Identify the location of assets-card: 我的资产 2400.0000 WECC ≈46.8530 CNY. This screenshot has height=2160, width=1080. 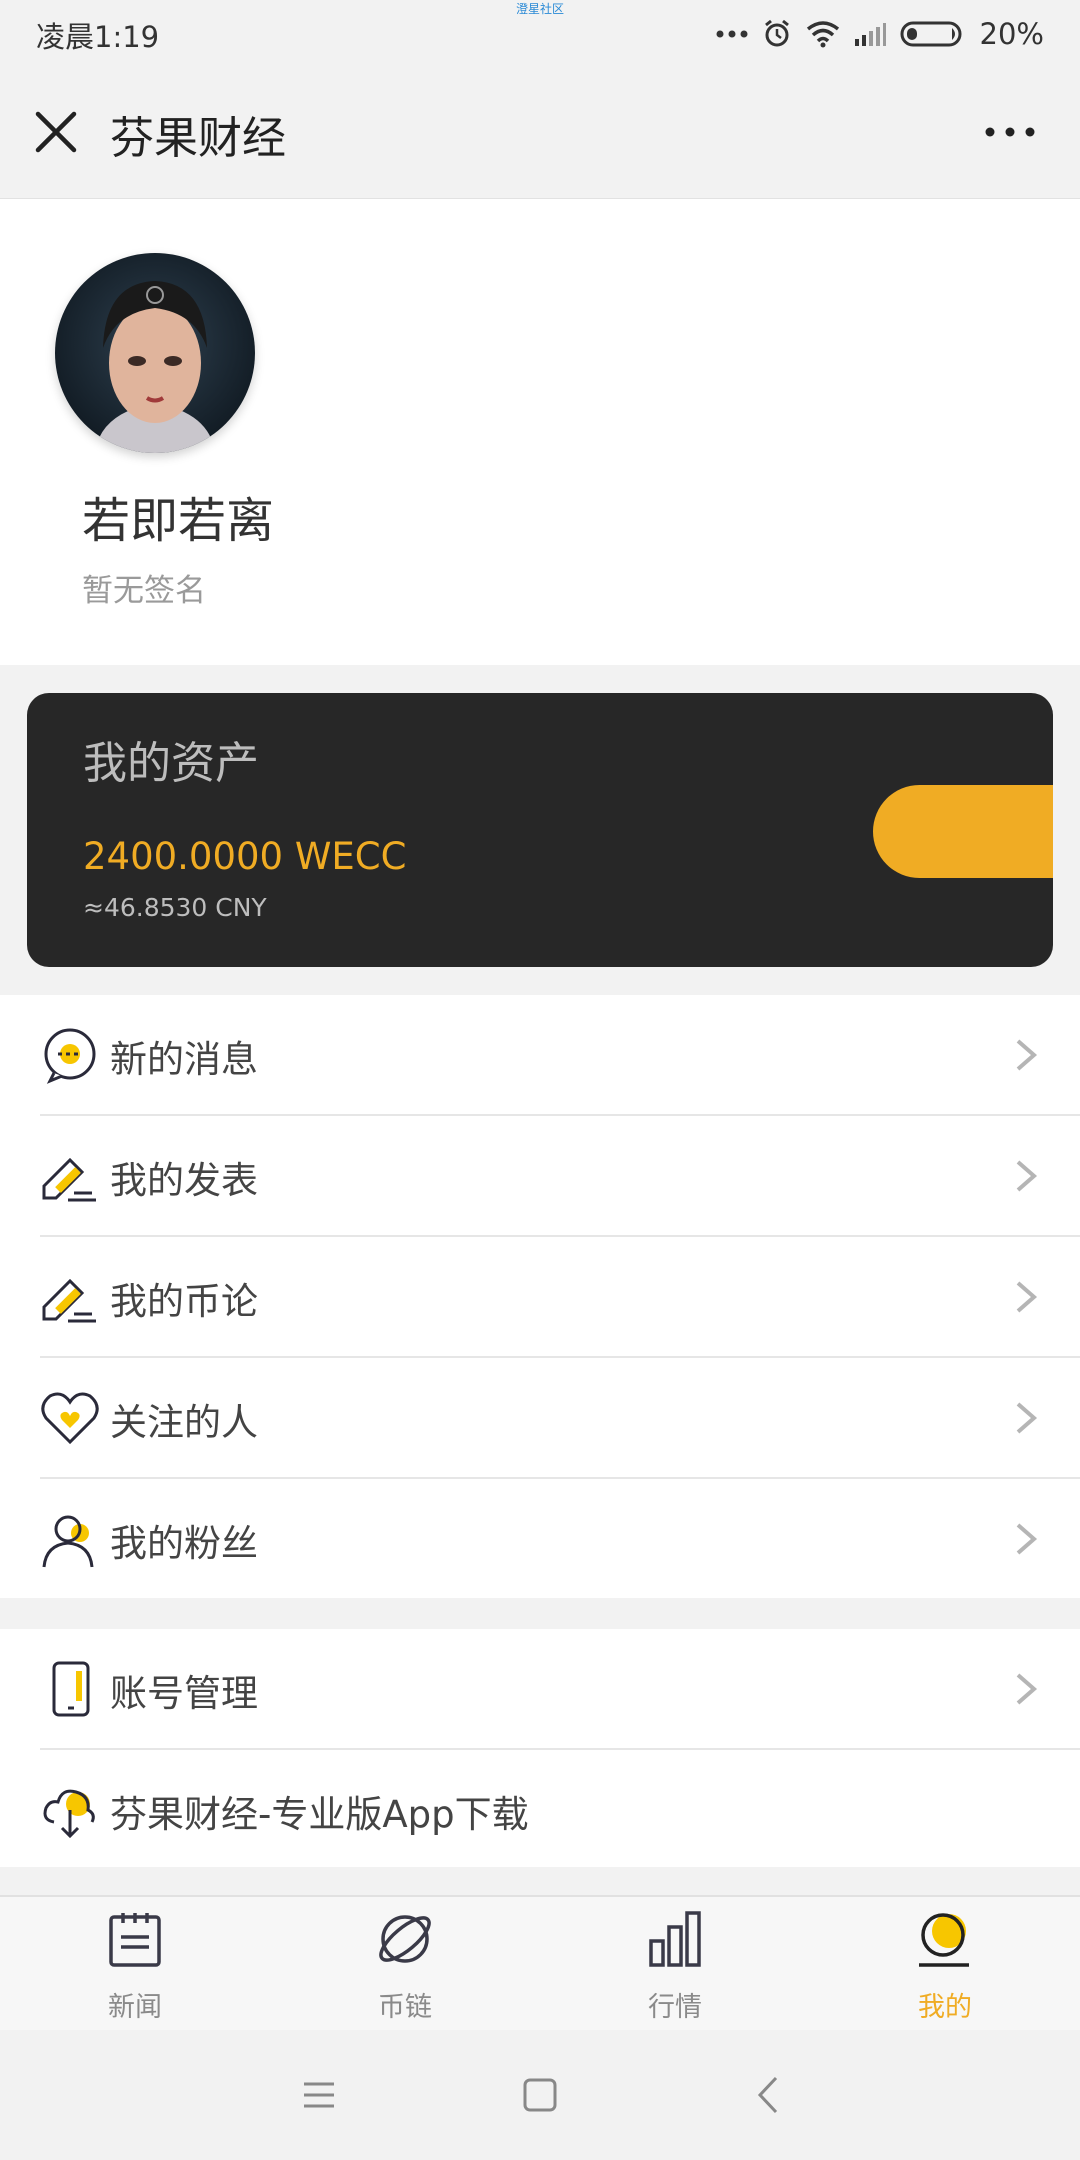
(540, 830).